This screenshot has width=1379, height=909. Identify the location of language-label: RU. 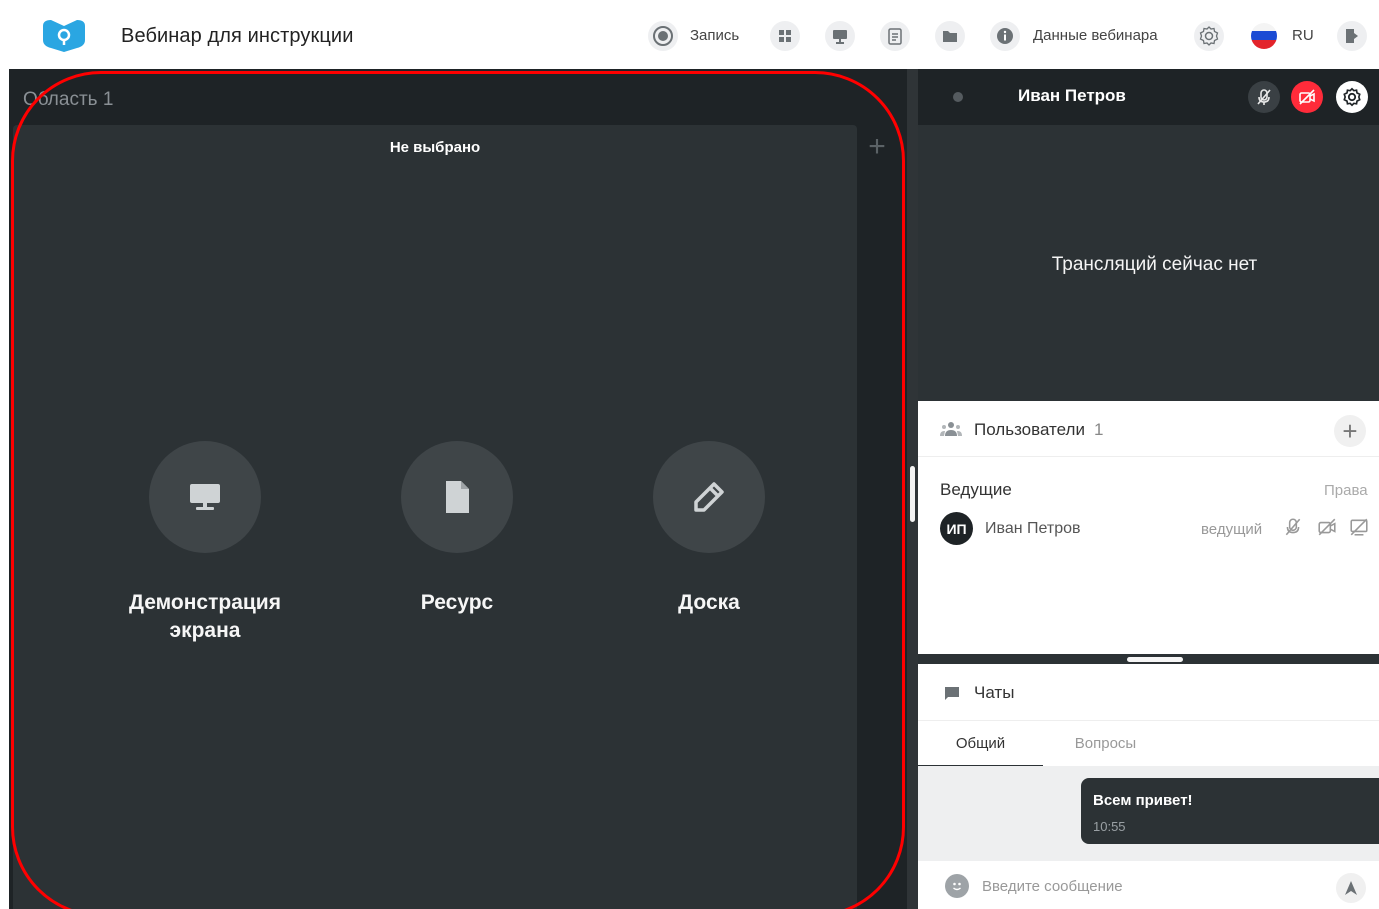
(1303, 35).